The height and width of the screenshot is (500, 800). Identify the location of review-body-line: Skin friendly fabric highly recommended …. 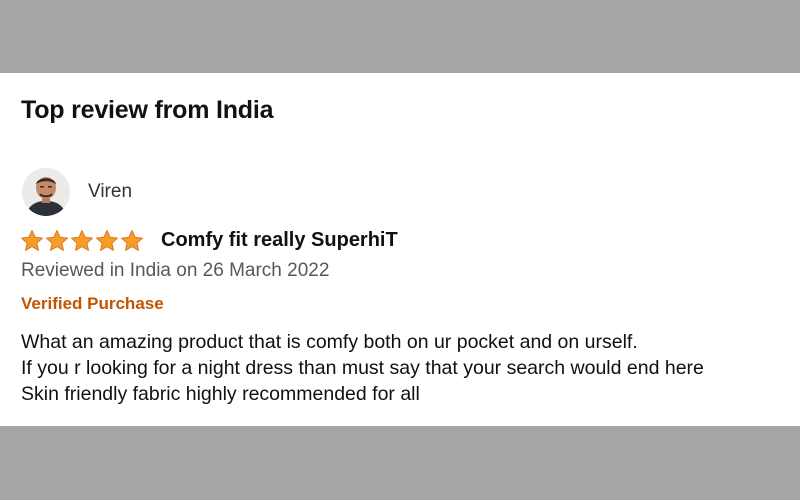
(220, 394).